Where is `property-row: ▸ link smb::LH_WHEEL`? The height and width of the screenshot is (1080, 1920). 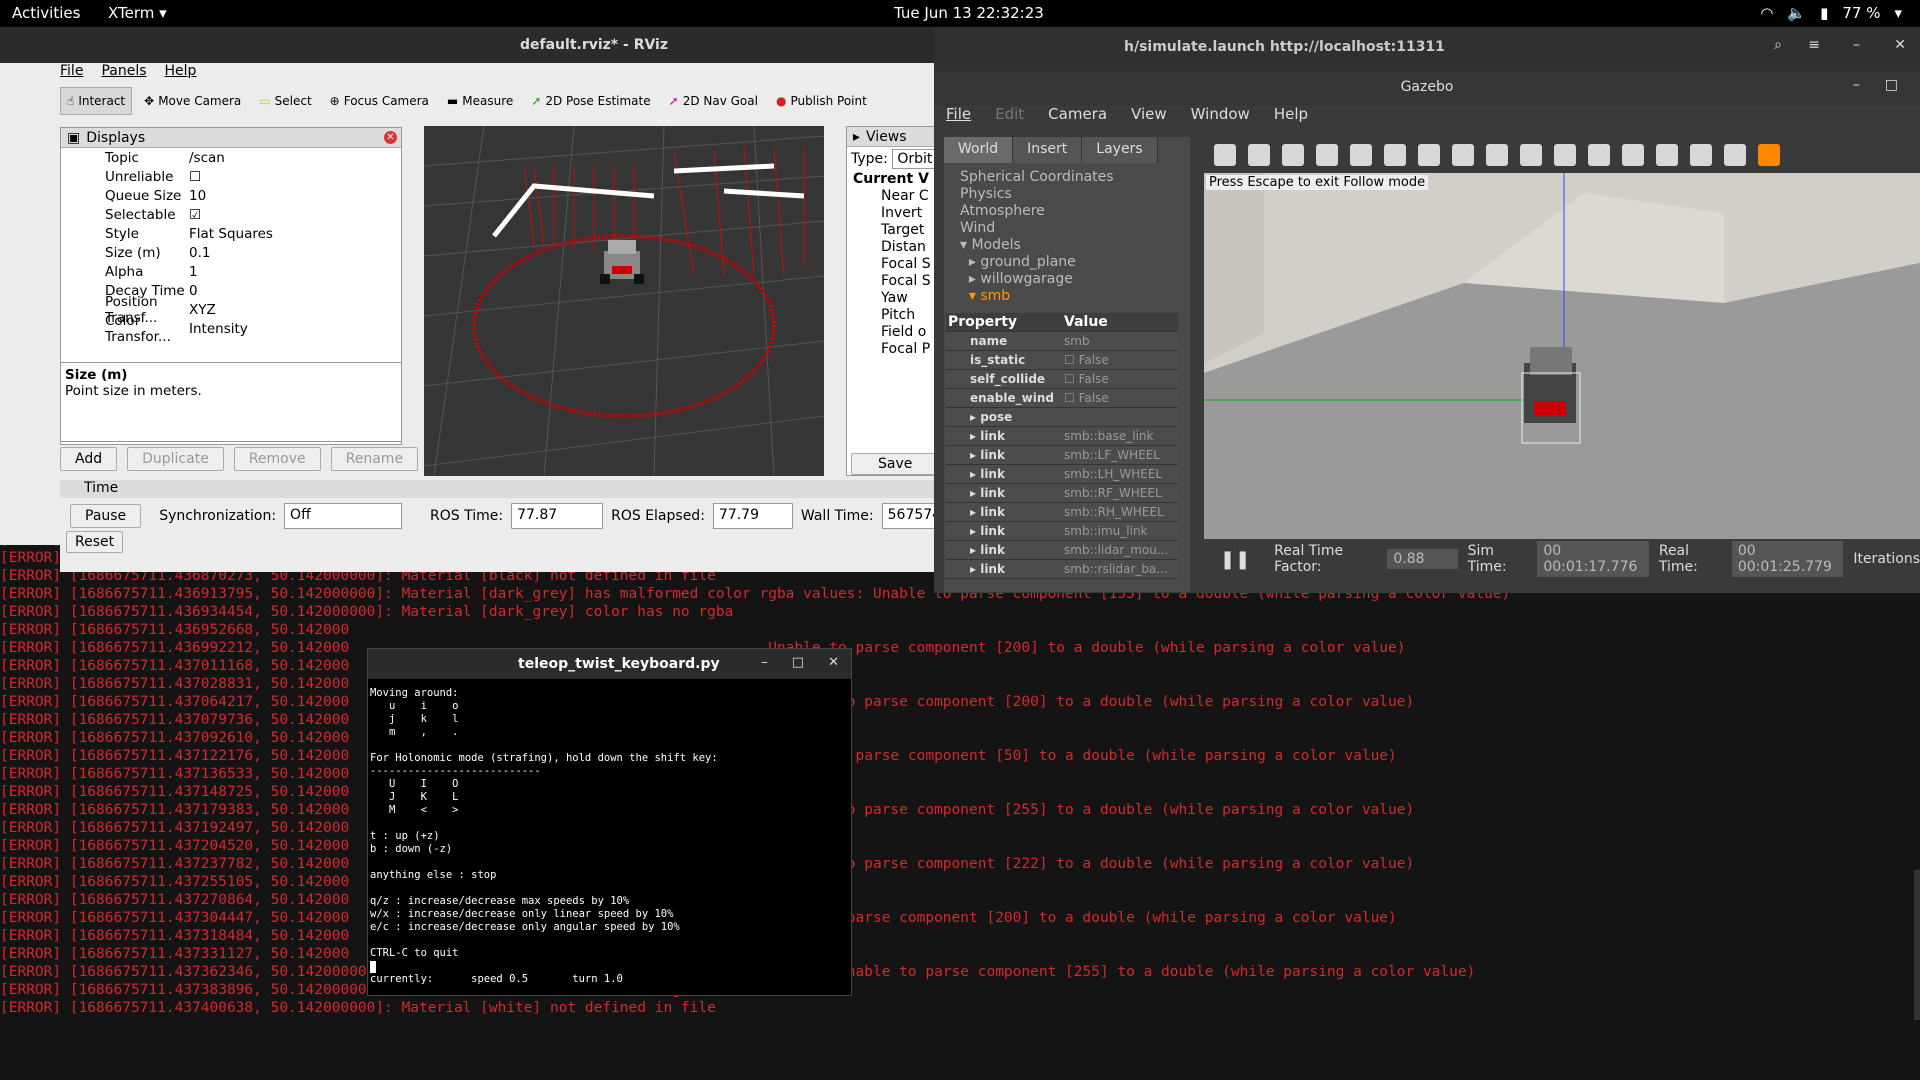 property-row: ▸ link smb::LH_WHEEL is located at coordinates (1062, 474).